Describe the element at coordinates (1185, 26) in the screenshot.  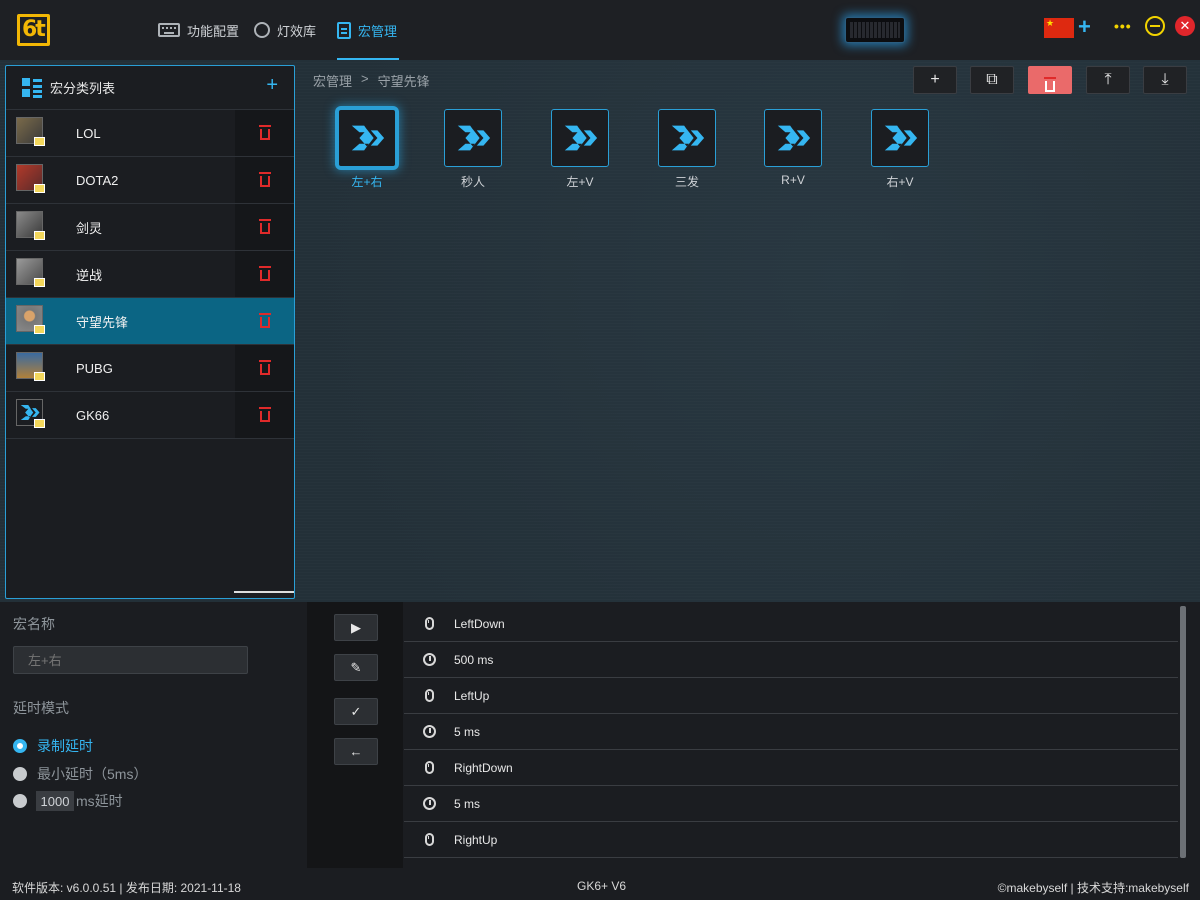
I see `close-button: ✕` at that location.